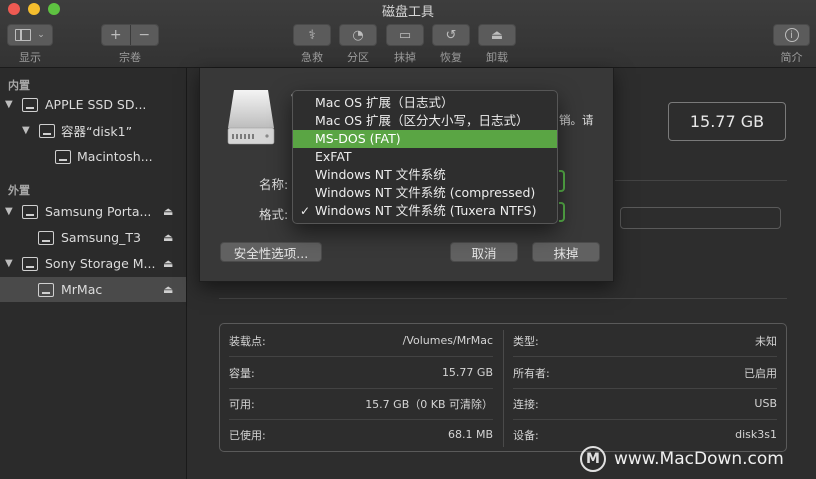  What do you see at coordinates (251, 117) in the screenshot?
I see `disk-drive-icon` at bounding box center [251, 117].